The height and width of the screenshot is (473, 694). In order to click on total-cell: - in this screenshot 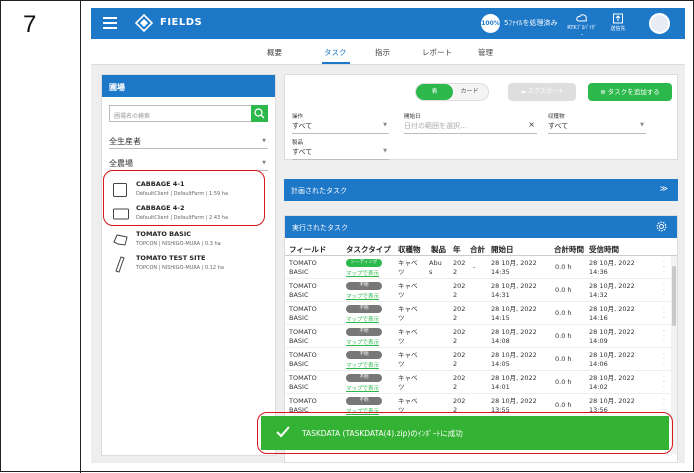, I will do `click(474, 267)`.